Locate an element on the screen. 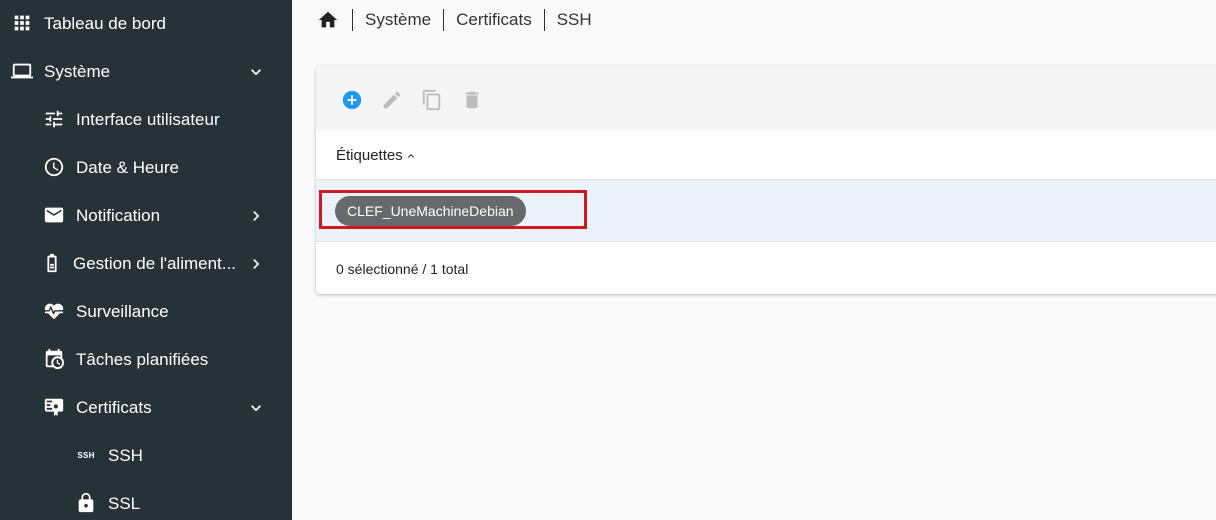 This screenshot has height=520, width=1216. edit-button is located at coordinates (392, 100).